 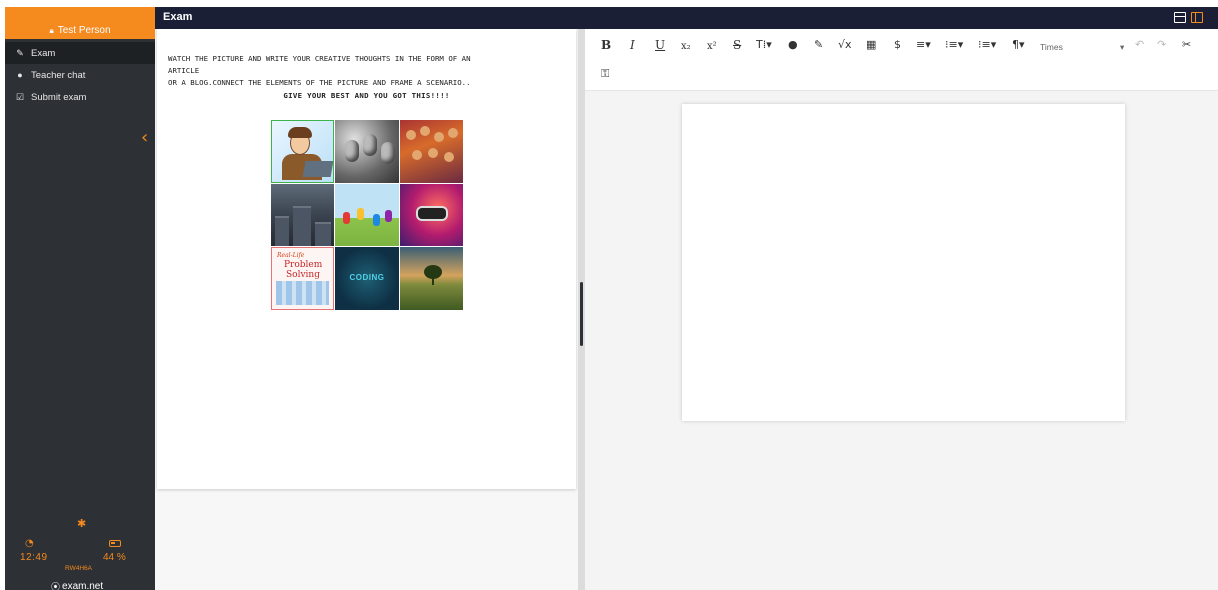 I want to click on exam-code: RW4H6A, so click(x=78, y=568).